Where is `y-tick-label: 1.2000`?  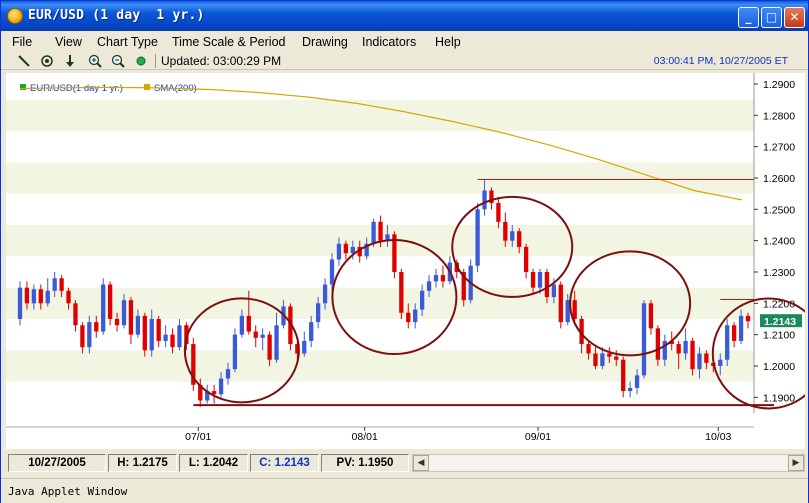 y-tick-label: 1.2000 is located at coordinates (779, 367).